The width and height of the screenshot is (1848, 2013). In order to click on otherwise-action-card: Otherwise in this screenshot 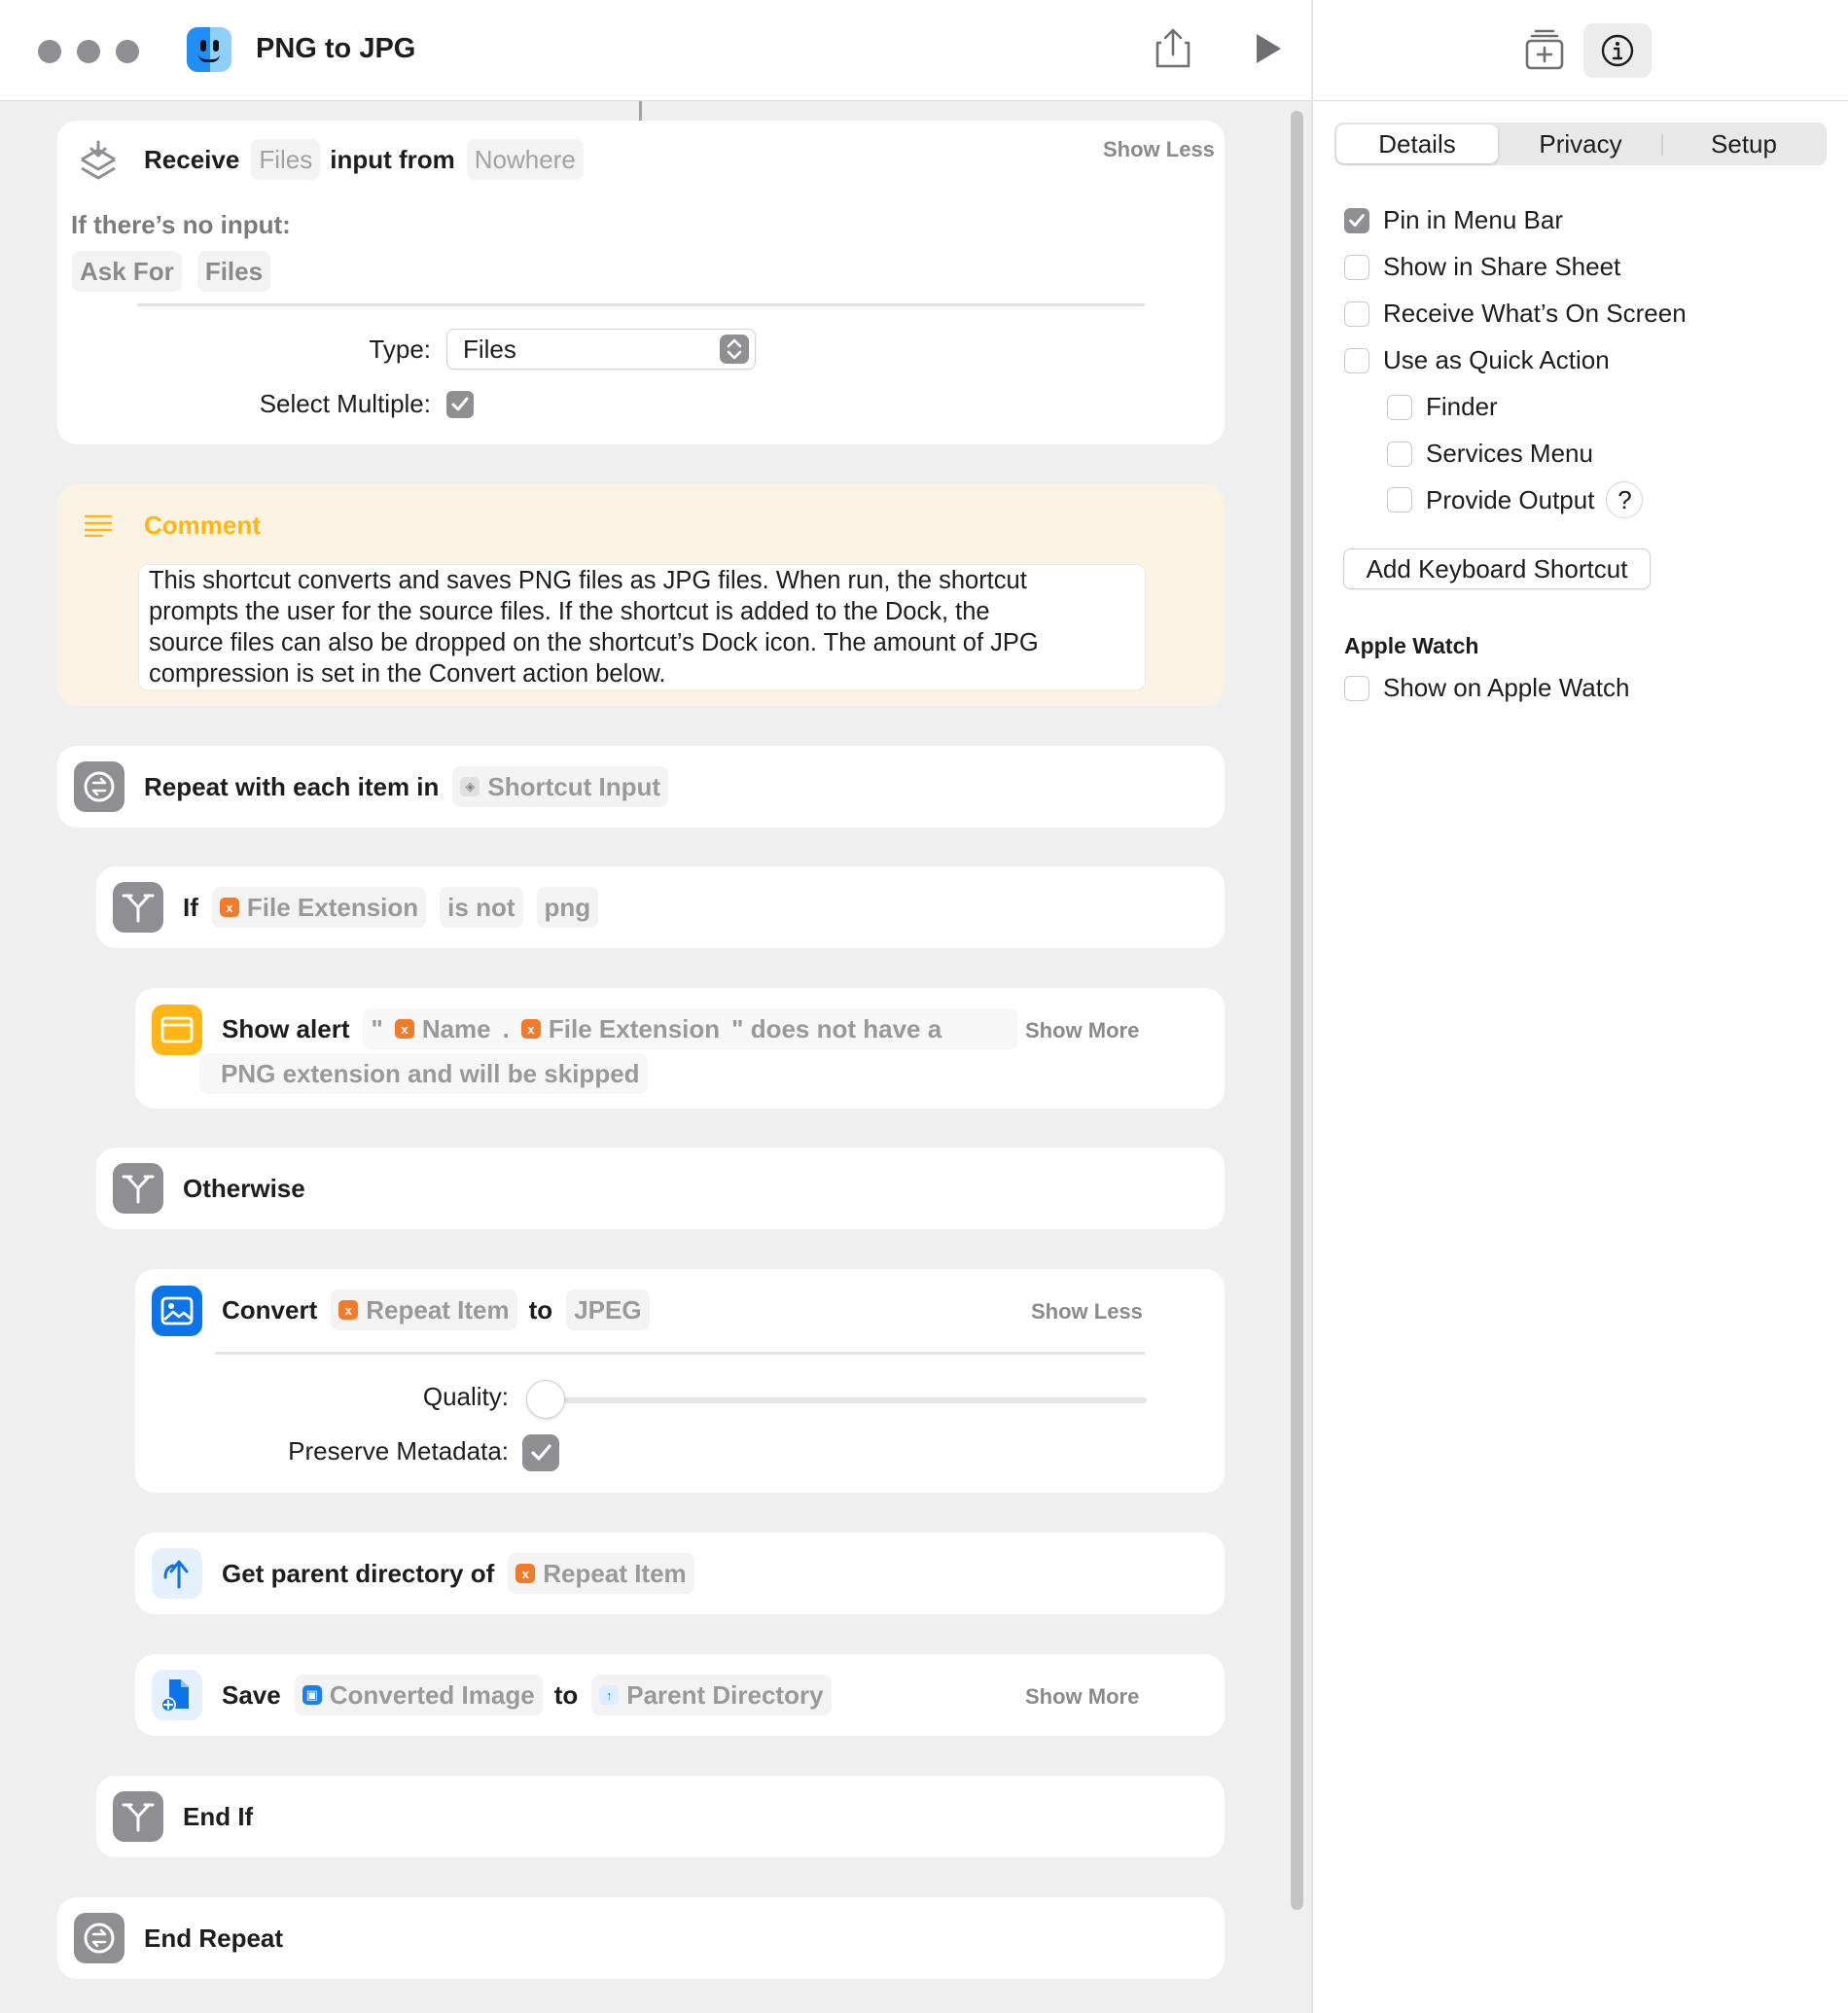, I will do `click(660, 1188)`.